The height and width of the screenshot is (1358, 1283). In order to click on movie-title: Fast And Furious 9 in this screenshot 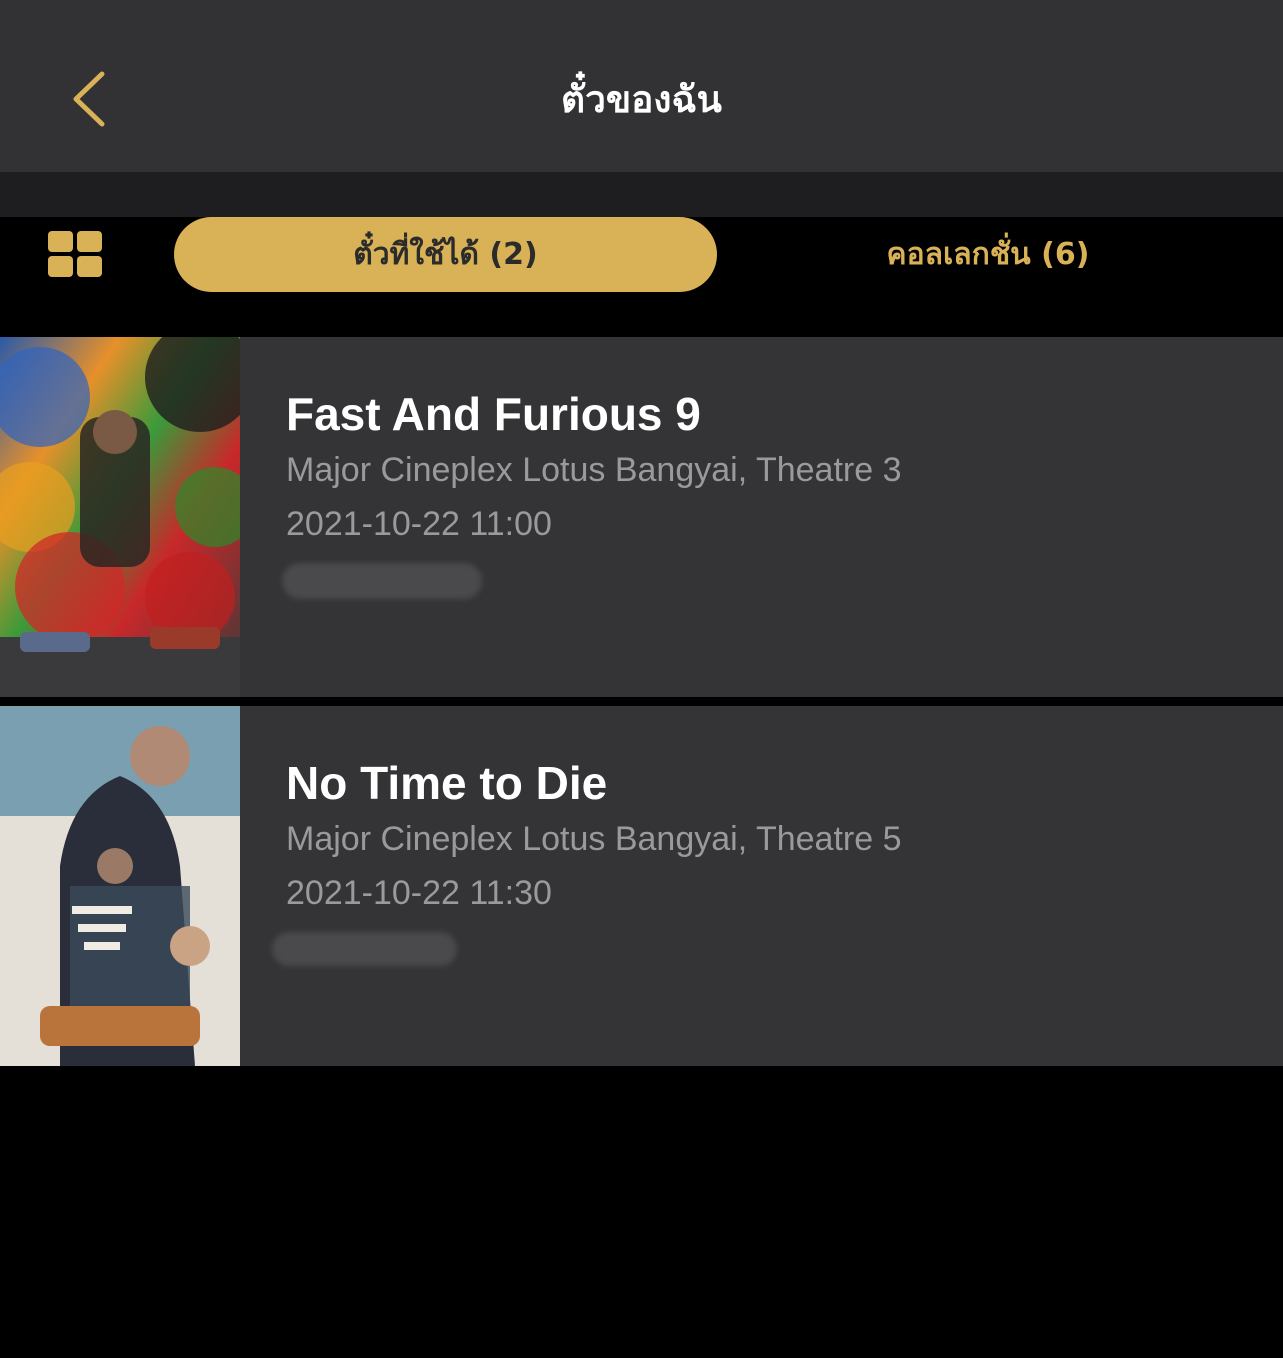, I will do `click(493, 414)`.